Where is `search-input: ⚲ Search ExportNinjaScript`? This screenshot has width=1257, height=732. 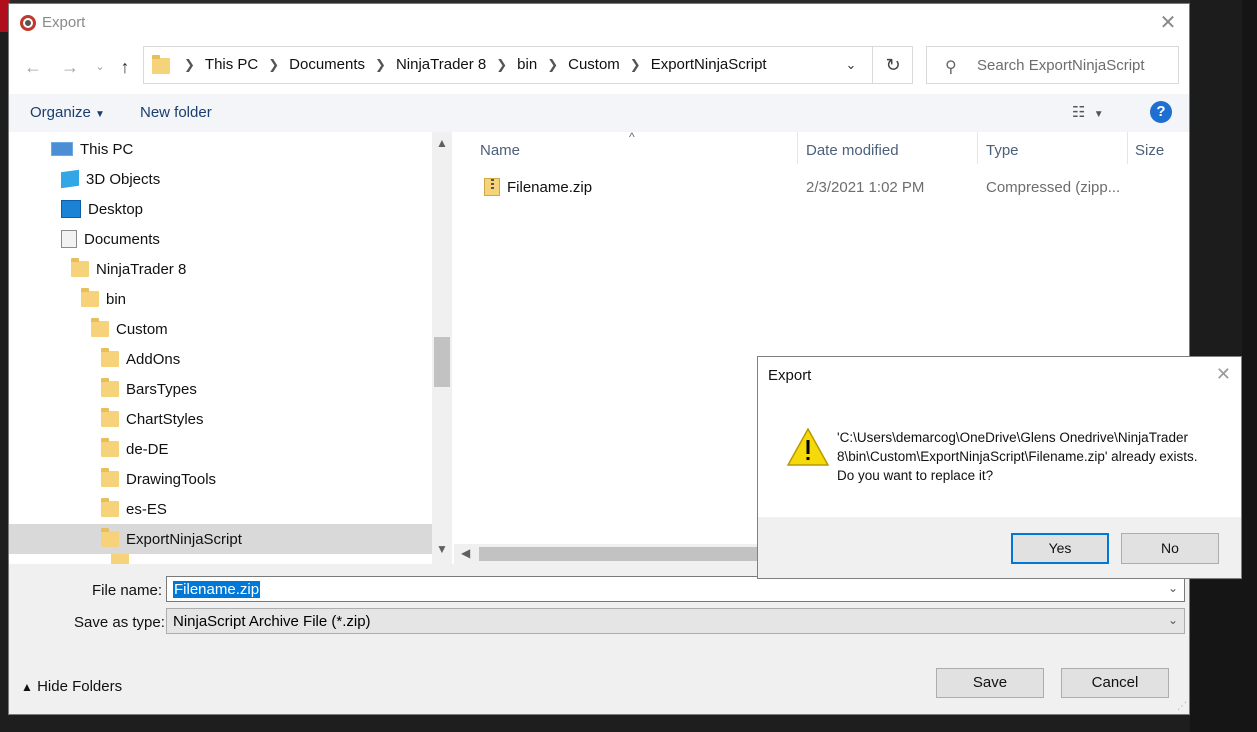
search-input: ⚲ Search ExportNinjaScript is located at coordinates (1052, 65).